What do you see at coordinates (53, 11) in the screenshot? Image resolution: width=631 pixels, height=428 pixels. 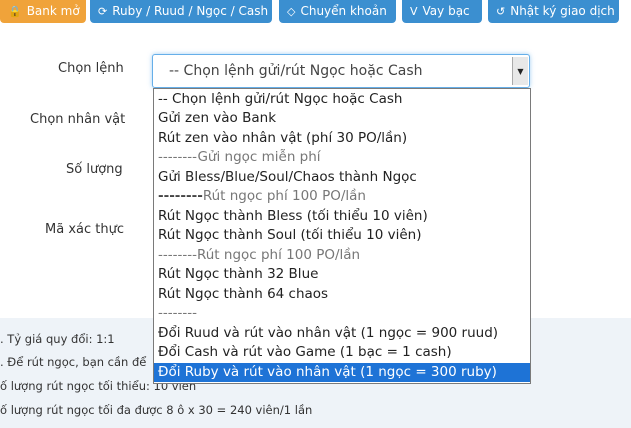 I see `tab-bank-label: Bank mở` at bounding box center [53, 11].